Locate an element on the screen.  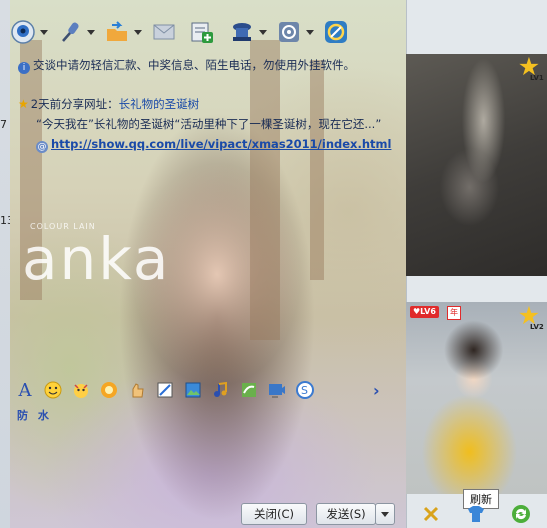
background-window-glyph: 7 is located at coordinates (3, 124).